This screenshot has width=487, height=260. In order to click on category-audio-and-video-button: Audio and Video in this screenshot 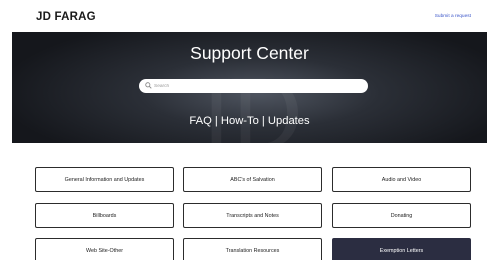, I will do `click(401, 179)`.